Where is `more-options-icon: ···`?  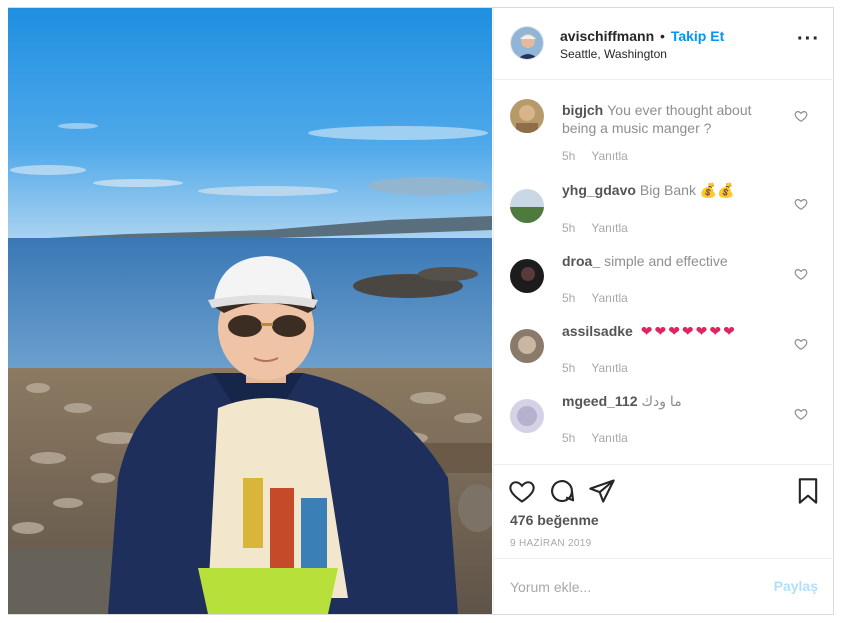
more-options-icon: ··· is located at coordinates (808, 39).